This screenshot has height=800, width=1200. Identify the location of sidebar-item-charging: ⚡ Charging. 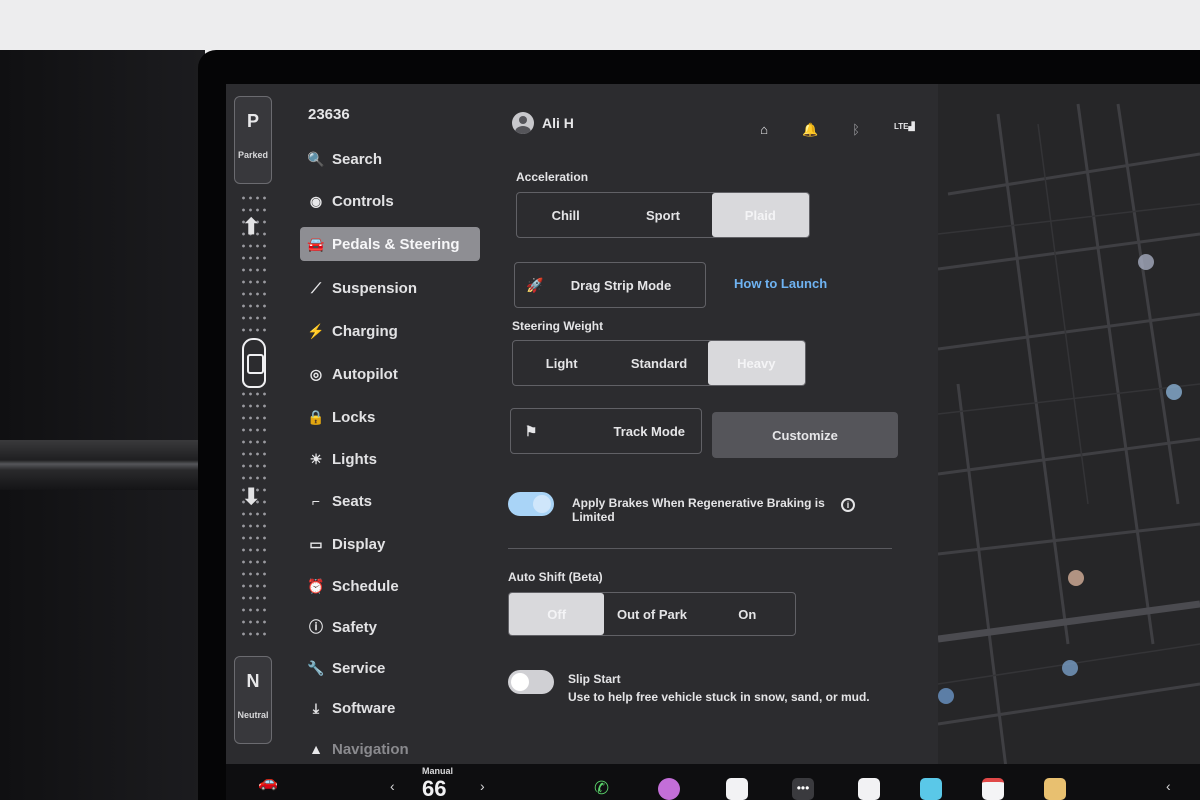
(390, 331).